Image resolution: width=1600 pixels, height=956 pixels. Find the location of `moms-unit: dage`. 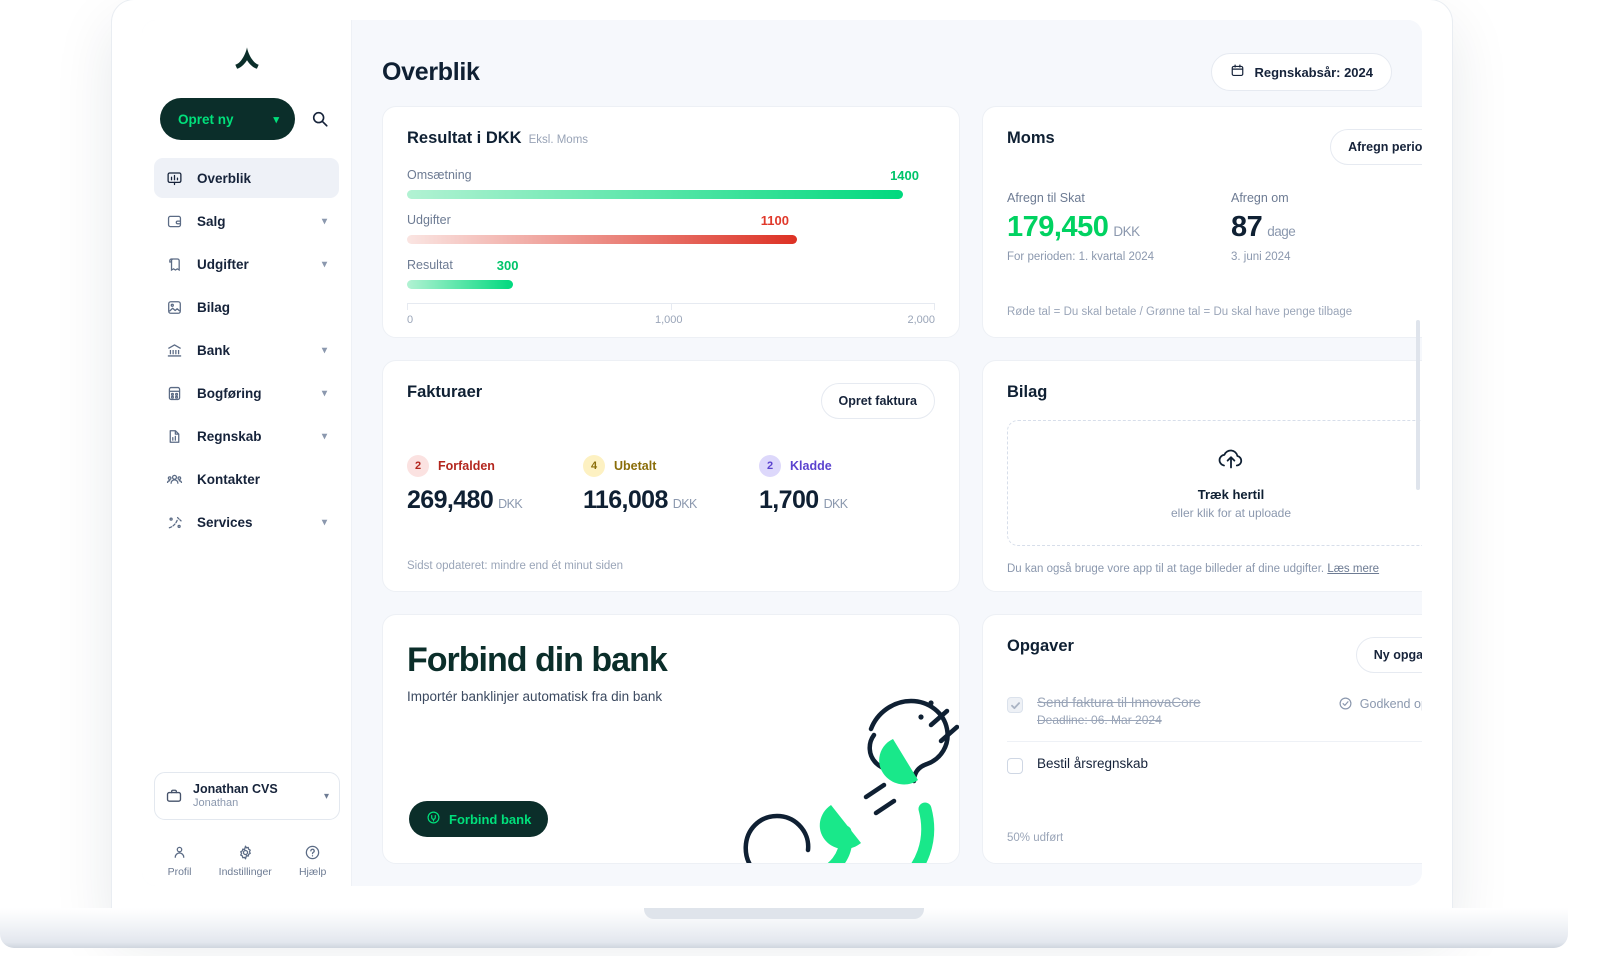

moms-unit: dage is located at coordinates (1281, 231).